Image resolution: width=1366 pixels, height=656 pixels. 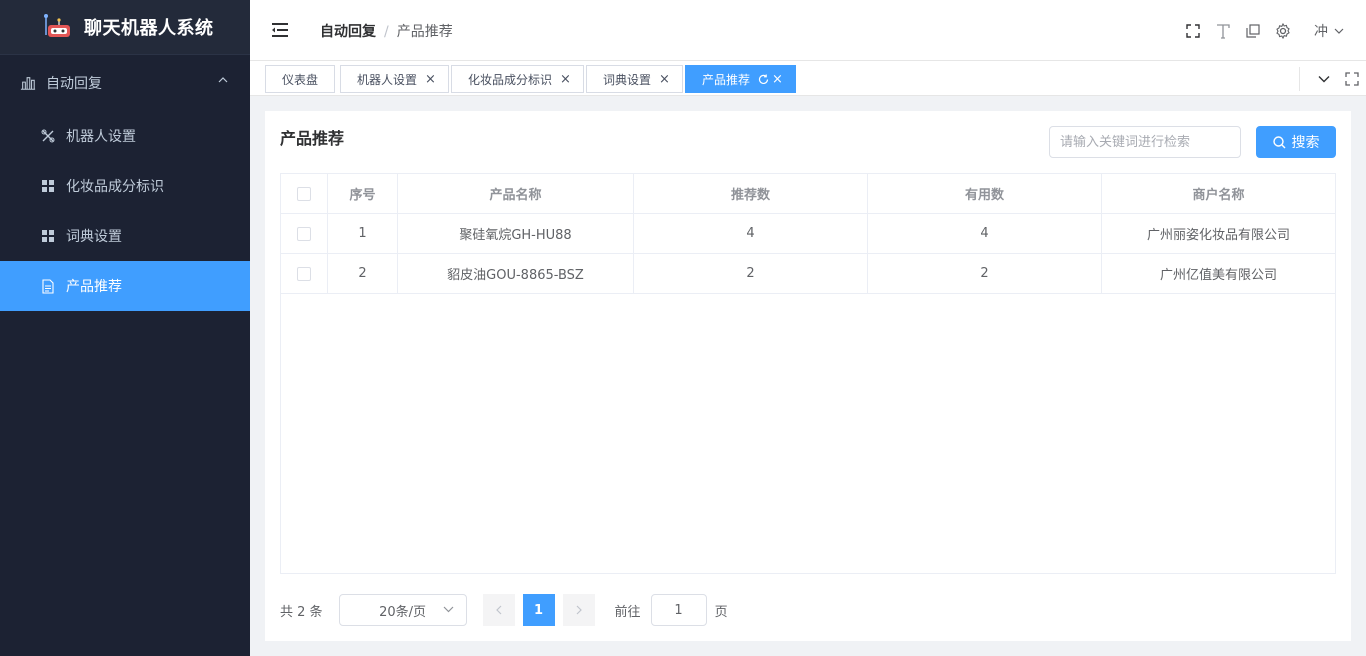 I want to click on sidebar-item-product-recommend: 产品推荐, so click(x=125, y=286).